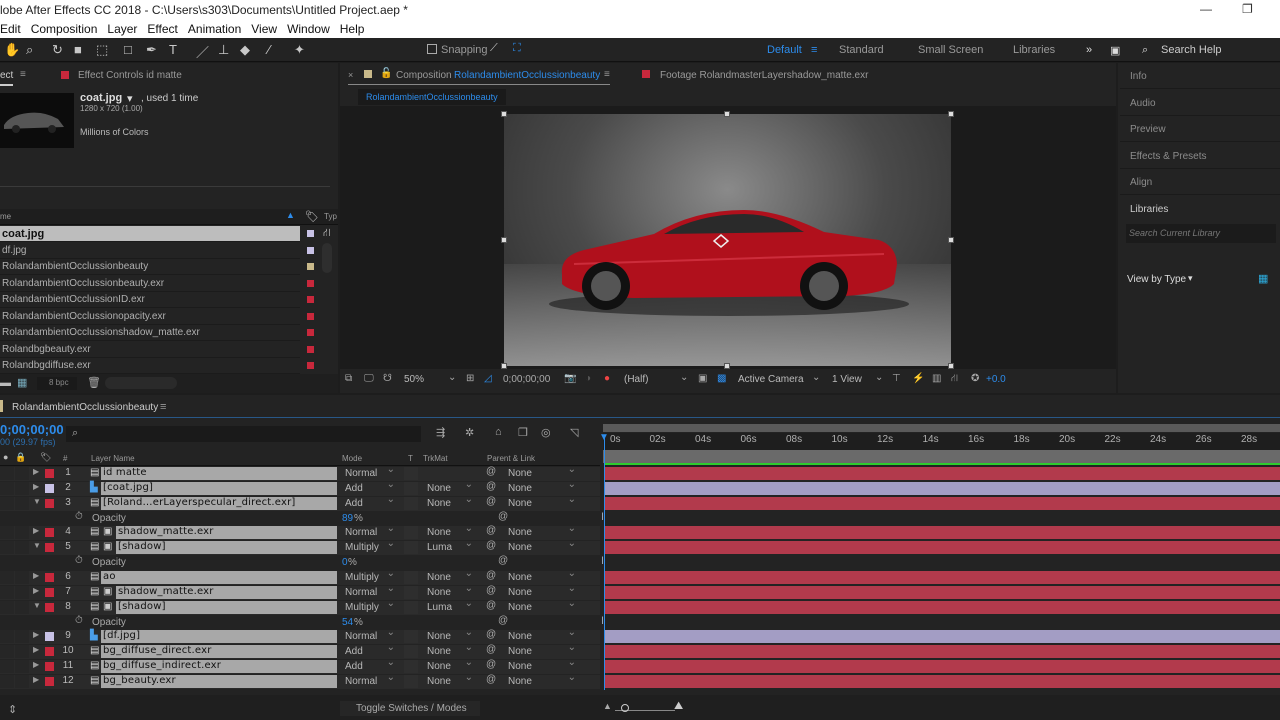 The width and height of the screenshot is (1280, 720). Describe the element at coordinates (5, 216) in the screenshot. I see `name-column-header: me` at that location.